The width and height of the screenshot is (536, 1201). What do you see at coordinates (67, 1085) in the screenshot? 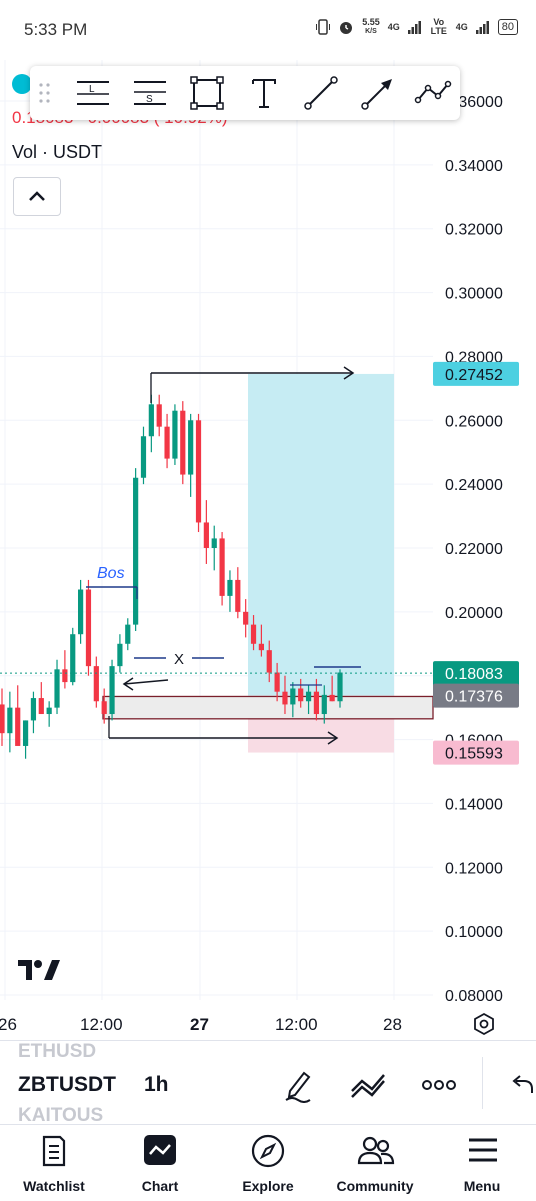
I see `current-symbol: ZBTUSDT` at bounding box center [67, 1085].